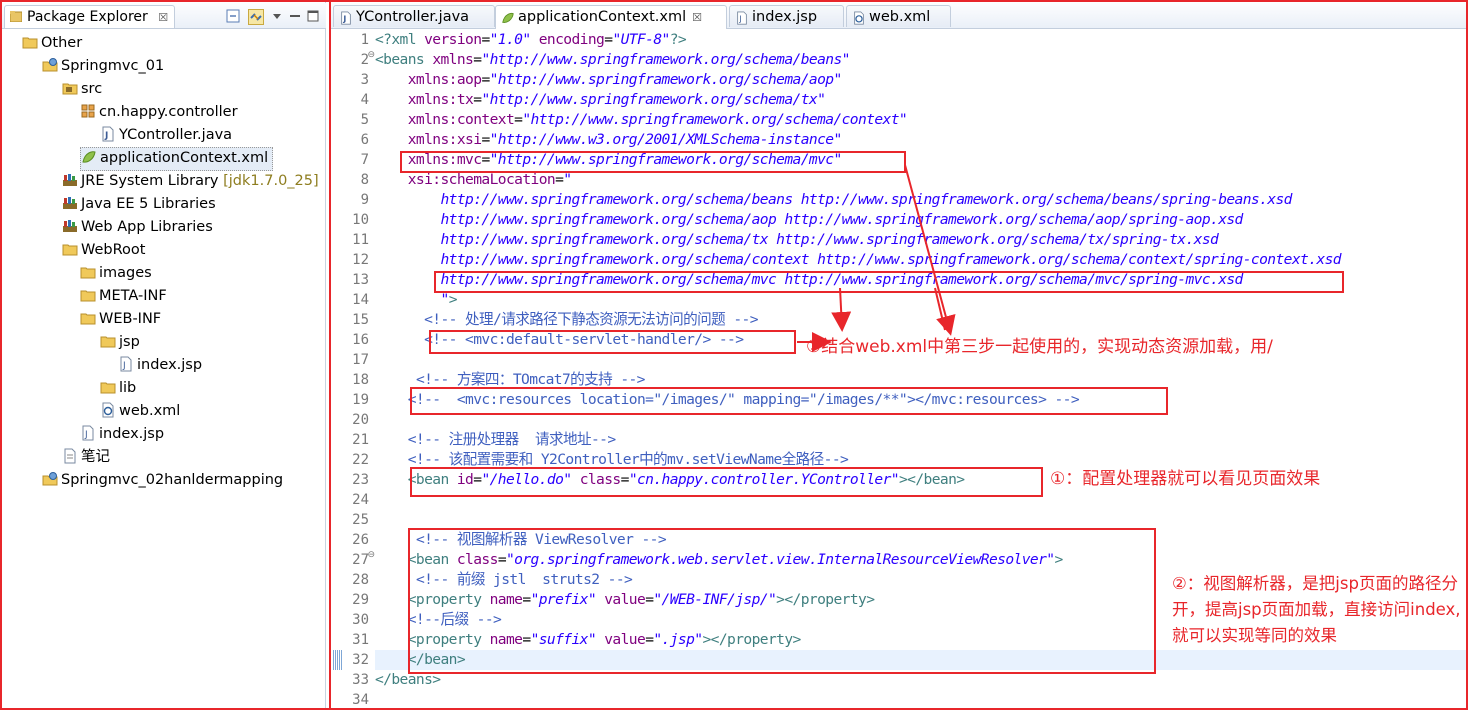 Image resolution: width=1468 pixels, height=710 pixels. I want to click on code-line: ">, so click(416, 300).